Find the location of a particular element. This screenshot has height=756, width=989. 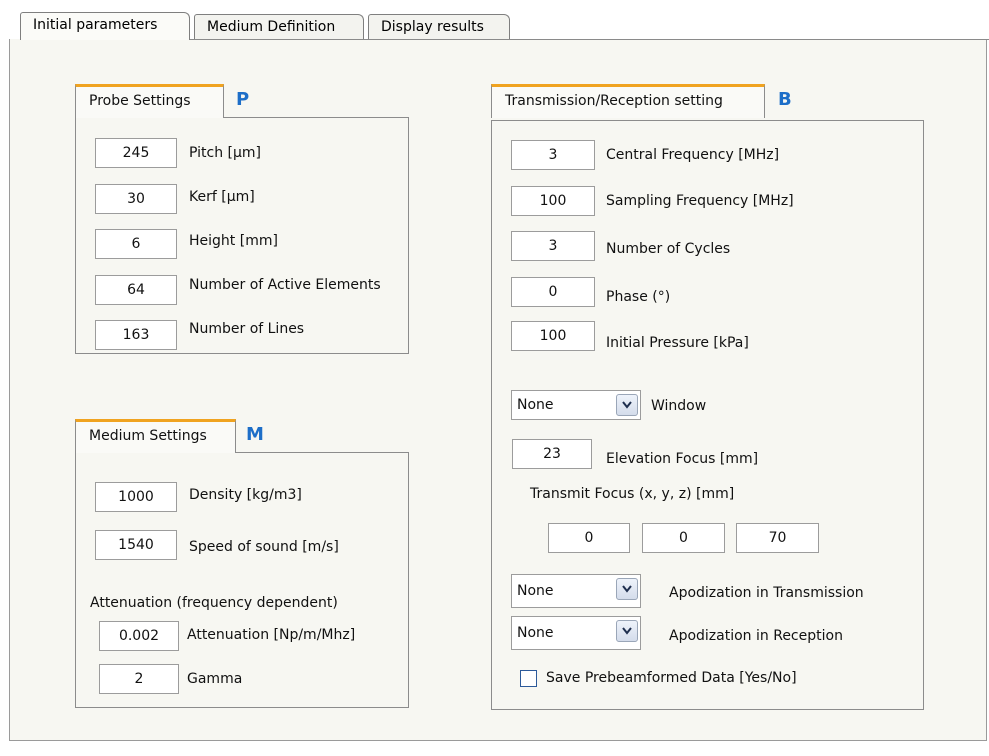

elevation-focus-label: Elevation Focus [mm] is located at coordinates (682, 459).